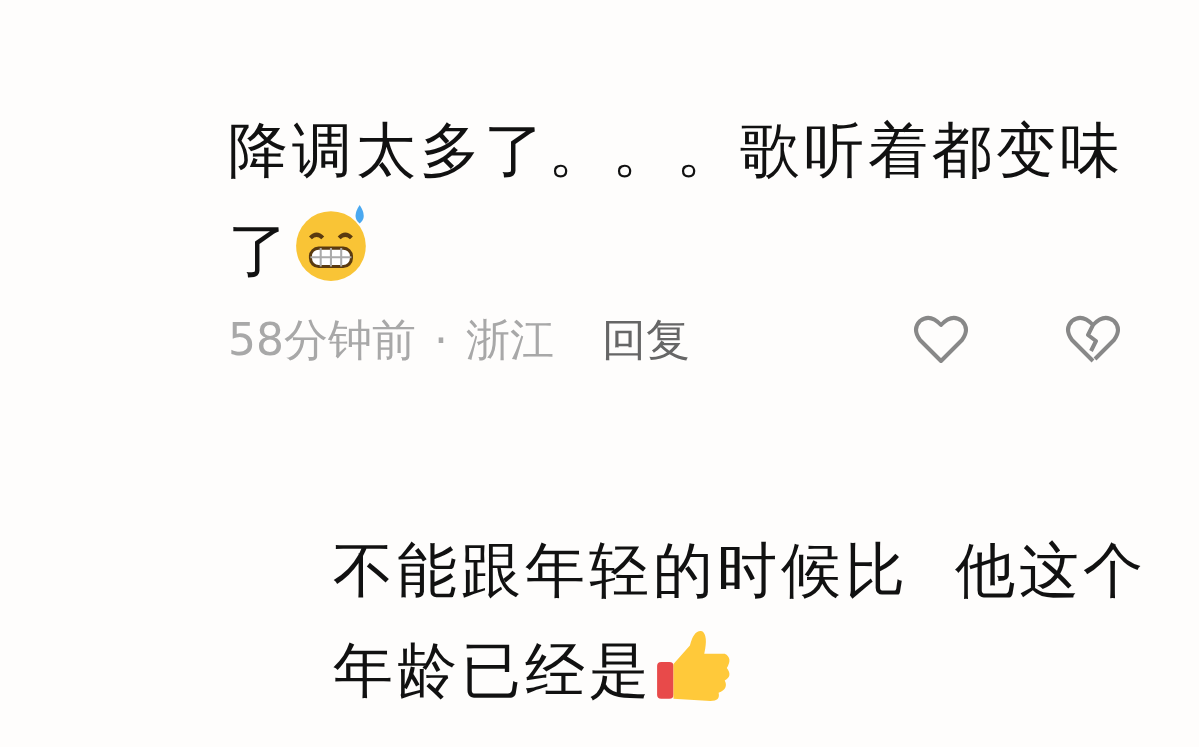 This screenshot has width=1199, height=747. What do you see at coordinates (510, 339) in the screenshot?
I see `comment-location: 浙江` at bounding box center [510, 339].